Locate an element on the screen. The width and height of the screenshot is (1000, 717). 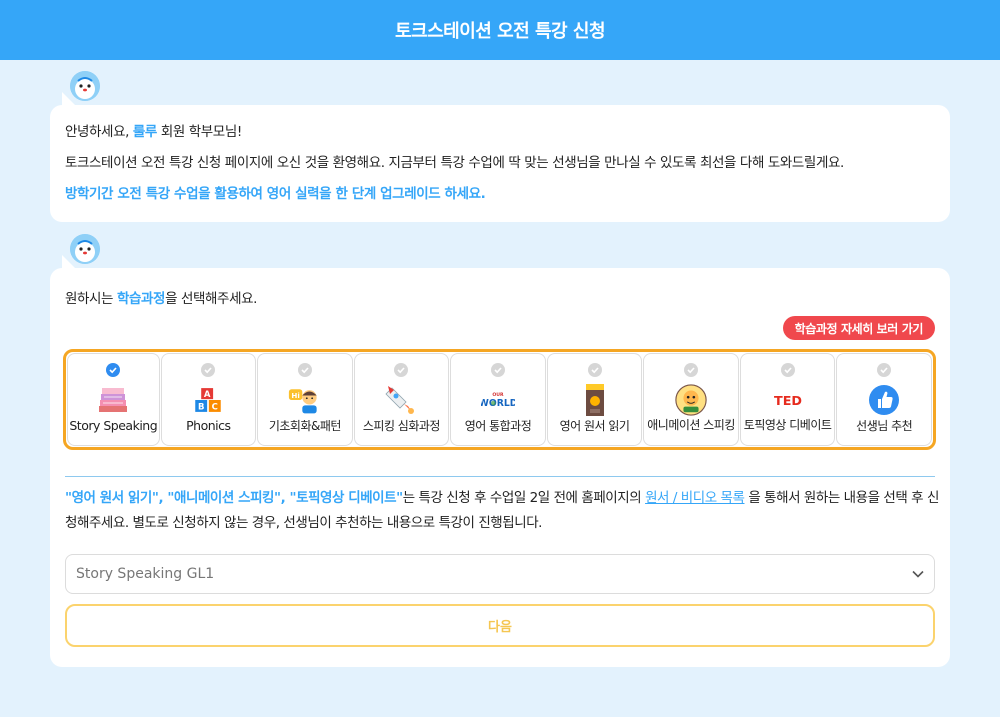
course-label: Phonics is located at coordinates (208, 425).